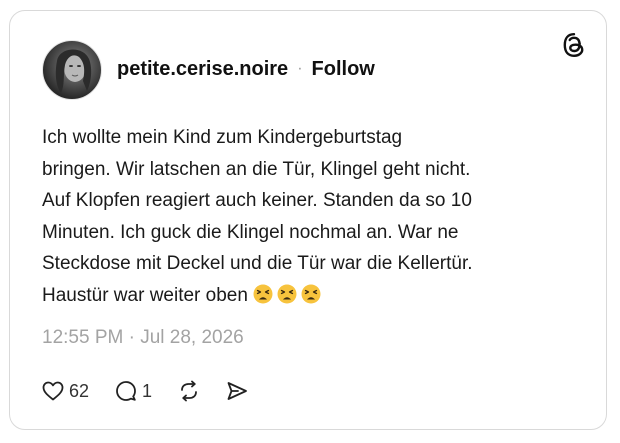 The image size is (620, 443). I want to click on post-text-line: Haustür war weiter oben, so click(145, 295).